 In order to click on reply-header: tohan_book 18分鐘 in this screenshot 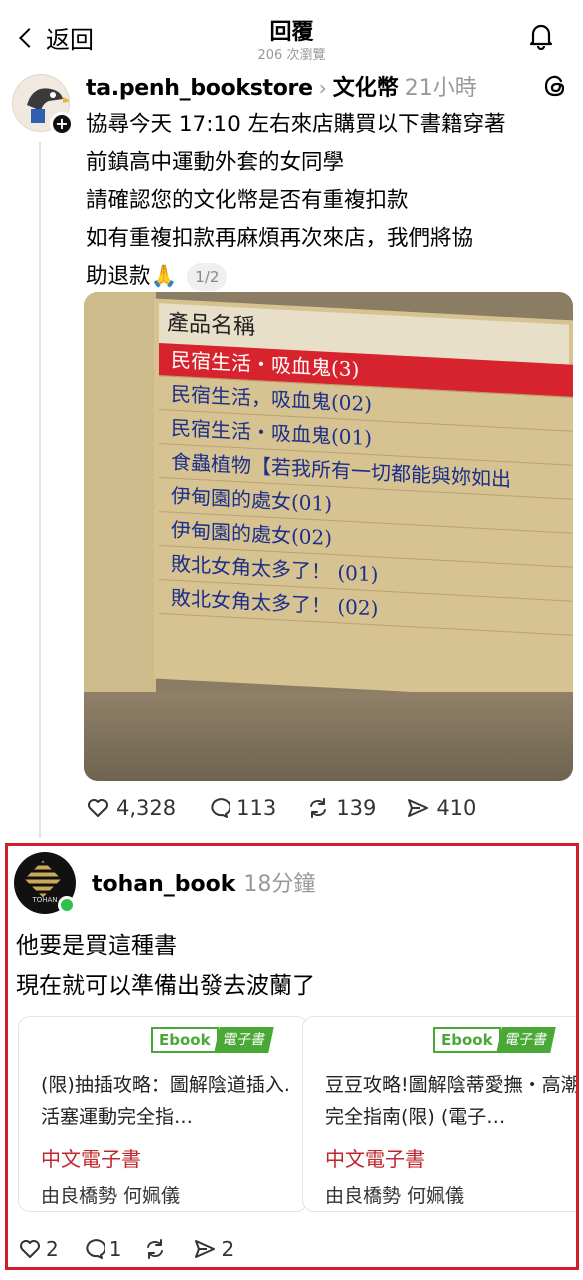, I will do `click(203, 882)`.